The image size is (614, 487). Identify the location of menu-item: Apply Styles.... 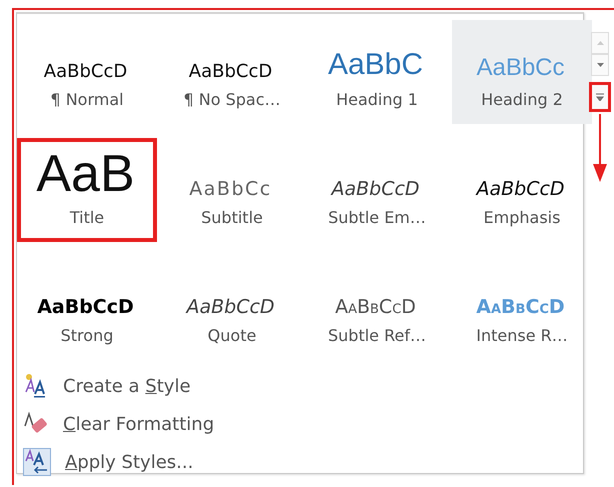
(129, 462).